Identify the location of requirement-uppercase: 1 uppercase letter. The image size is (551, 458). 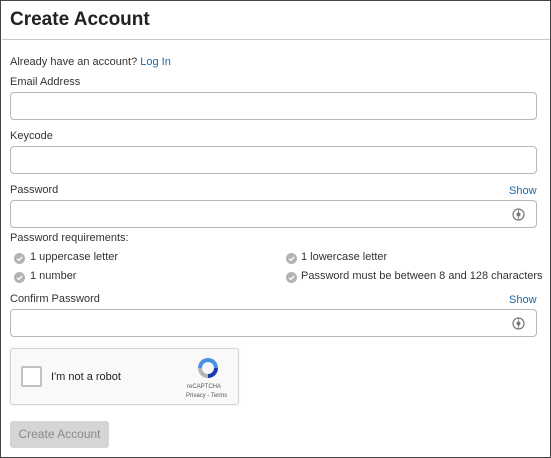
(74, 257).